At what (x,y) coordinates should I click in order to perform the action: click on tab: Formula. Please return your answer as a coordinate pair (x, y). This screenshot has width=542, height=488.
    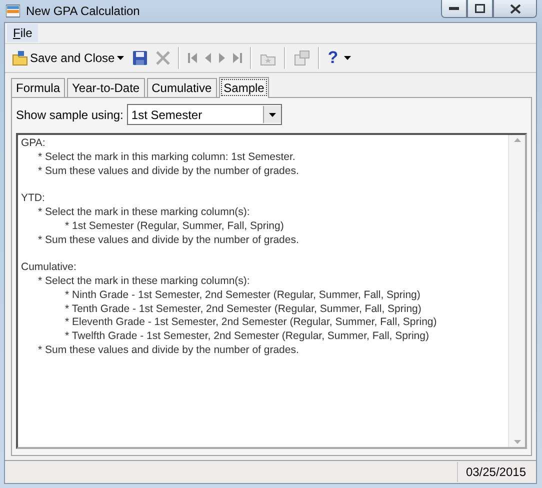
    Looking at the image, I should click on (38, 87).